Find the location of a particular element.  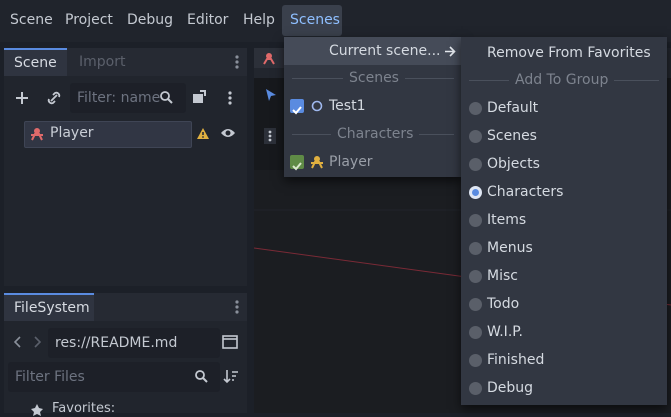

group-objects: Objects is located at coordinates (564, 164).